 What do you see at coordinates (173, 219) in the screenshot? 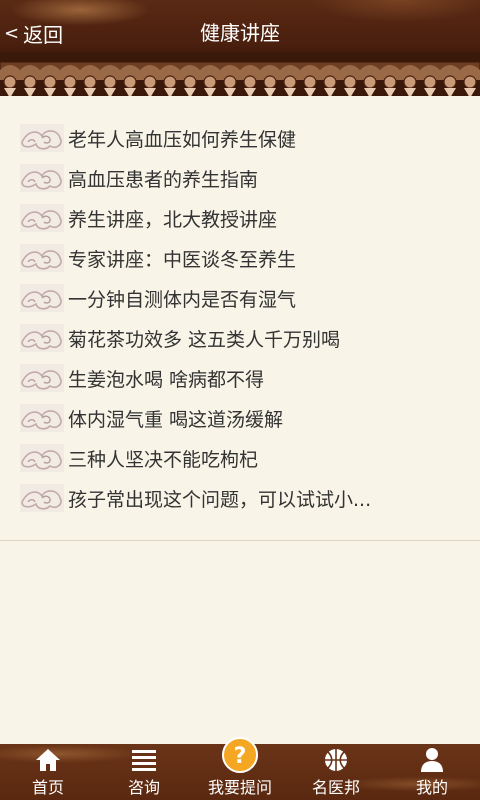
I see `list-item-title: 养生讲座，北大教授讲座` at bounding box center [173, 219].